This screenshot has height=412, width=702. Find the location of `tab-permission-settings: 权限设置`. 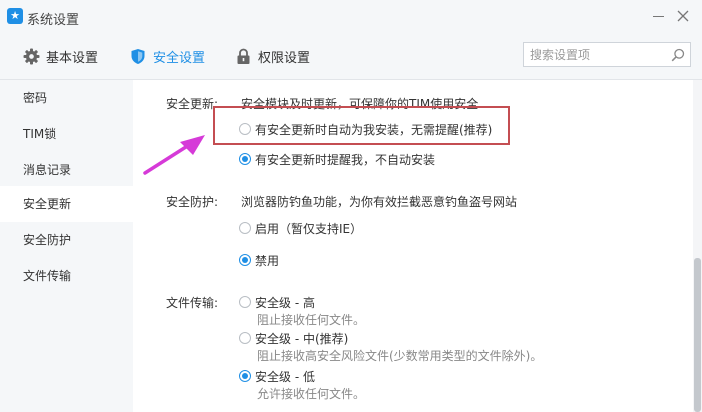

tab-permission-settings: 权限设置 is located at coordinates (272, 56).